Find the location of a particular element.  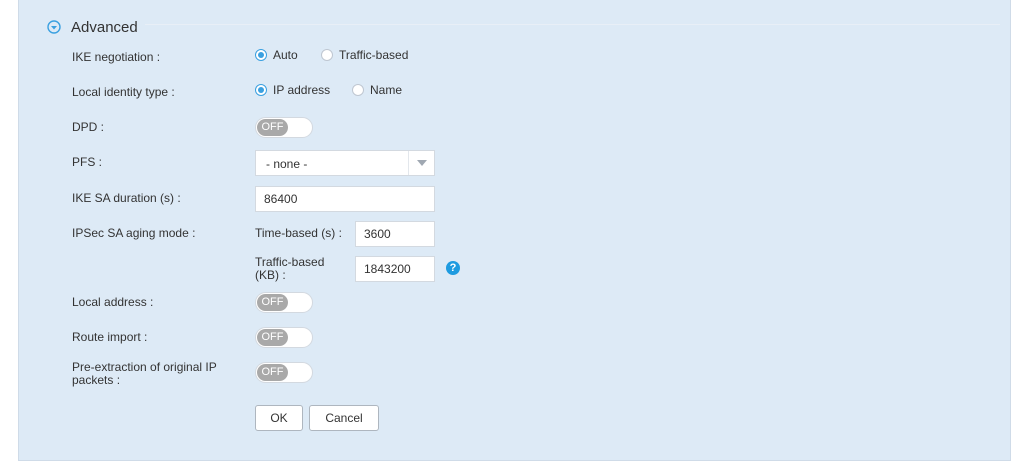

radio-label: Auto is located at coordinates (285, 55).